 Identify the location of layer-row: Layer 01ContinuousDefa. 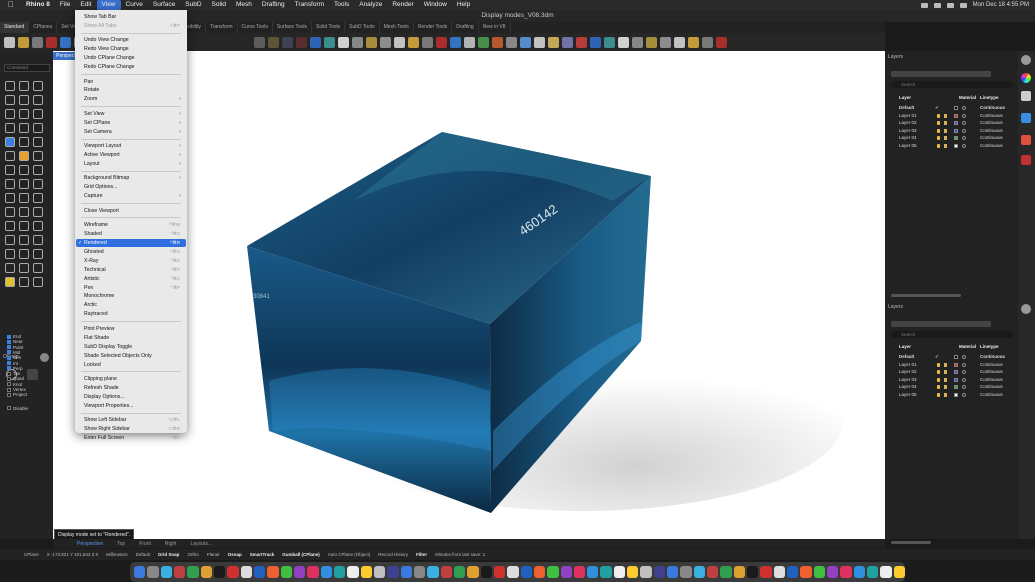
(960, 366).